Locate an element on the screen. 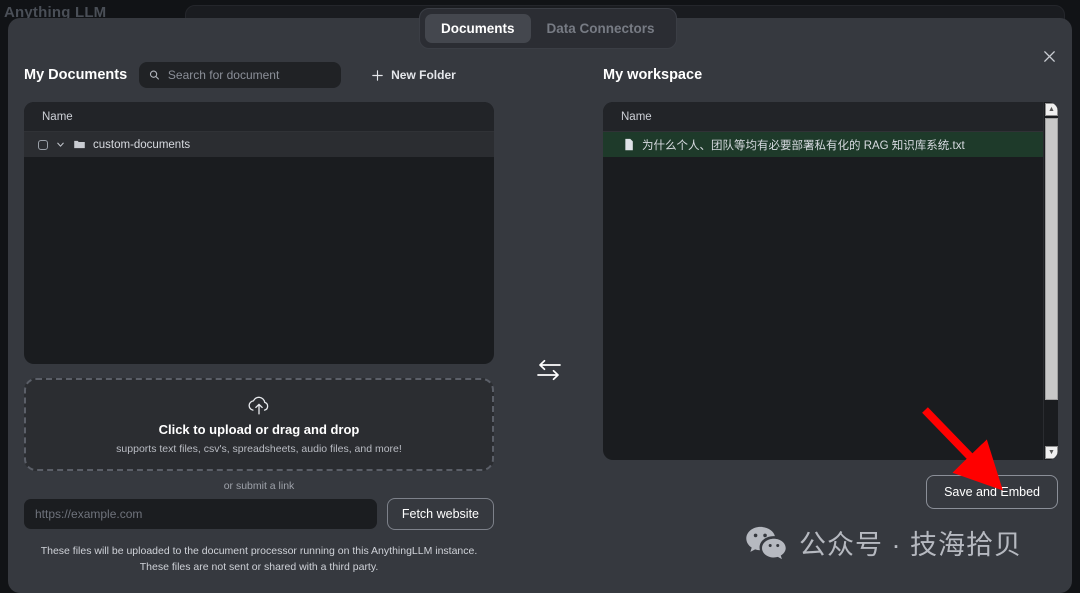  fetch-website-button: Fetch website is located at coordinates (440, 514).